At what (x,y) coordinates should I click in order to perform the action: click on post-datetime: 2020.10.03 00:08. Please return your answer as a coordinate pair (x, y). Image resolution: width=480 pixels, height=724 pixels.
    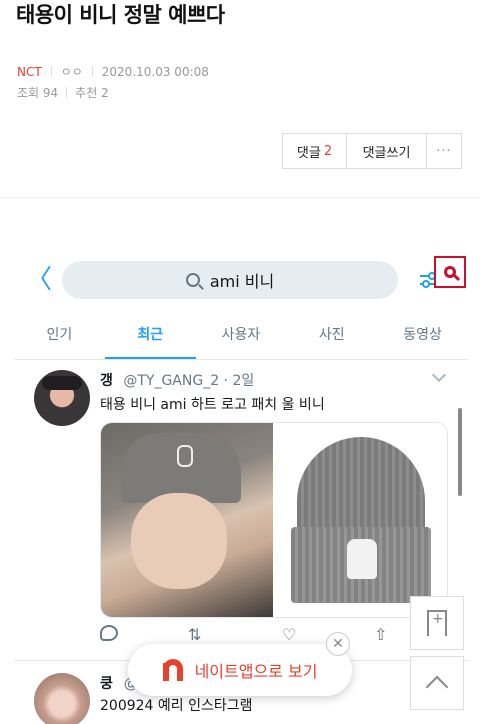
    Looking at the image, I should click on (155, 71).